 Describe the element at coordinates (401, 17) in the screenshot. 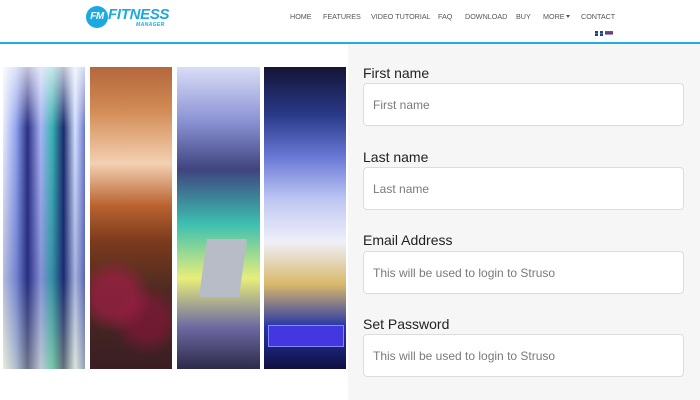

I see `nav-video-tutorial: VIDEO TUTORIAL` at that location.